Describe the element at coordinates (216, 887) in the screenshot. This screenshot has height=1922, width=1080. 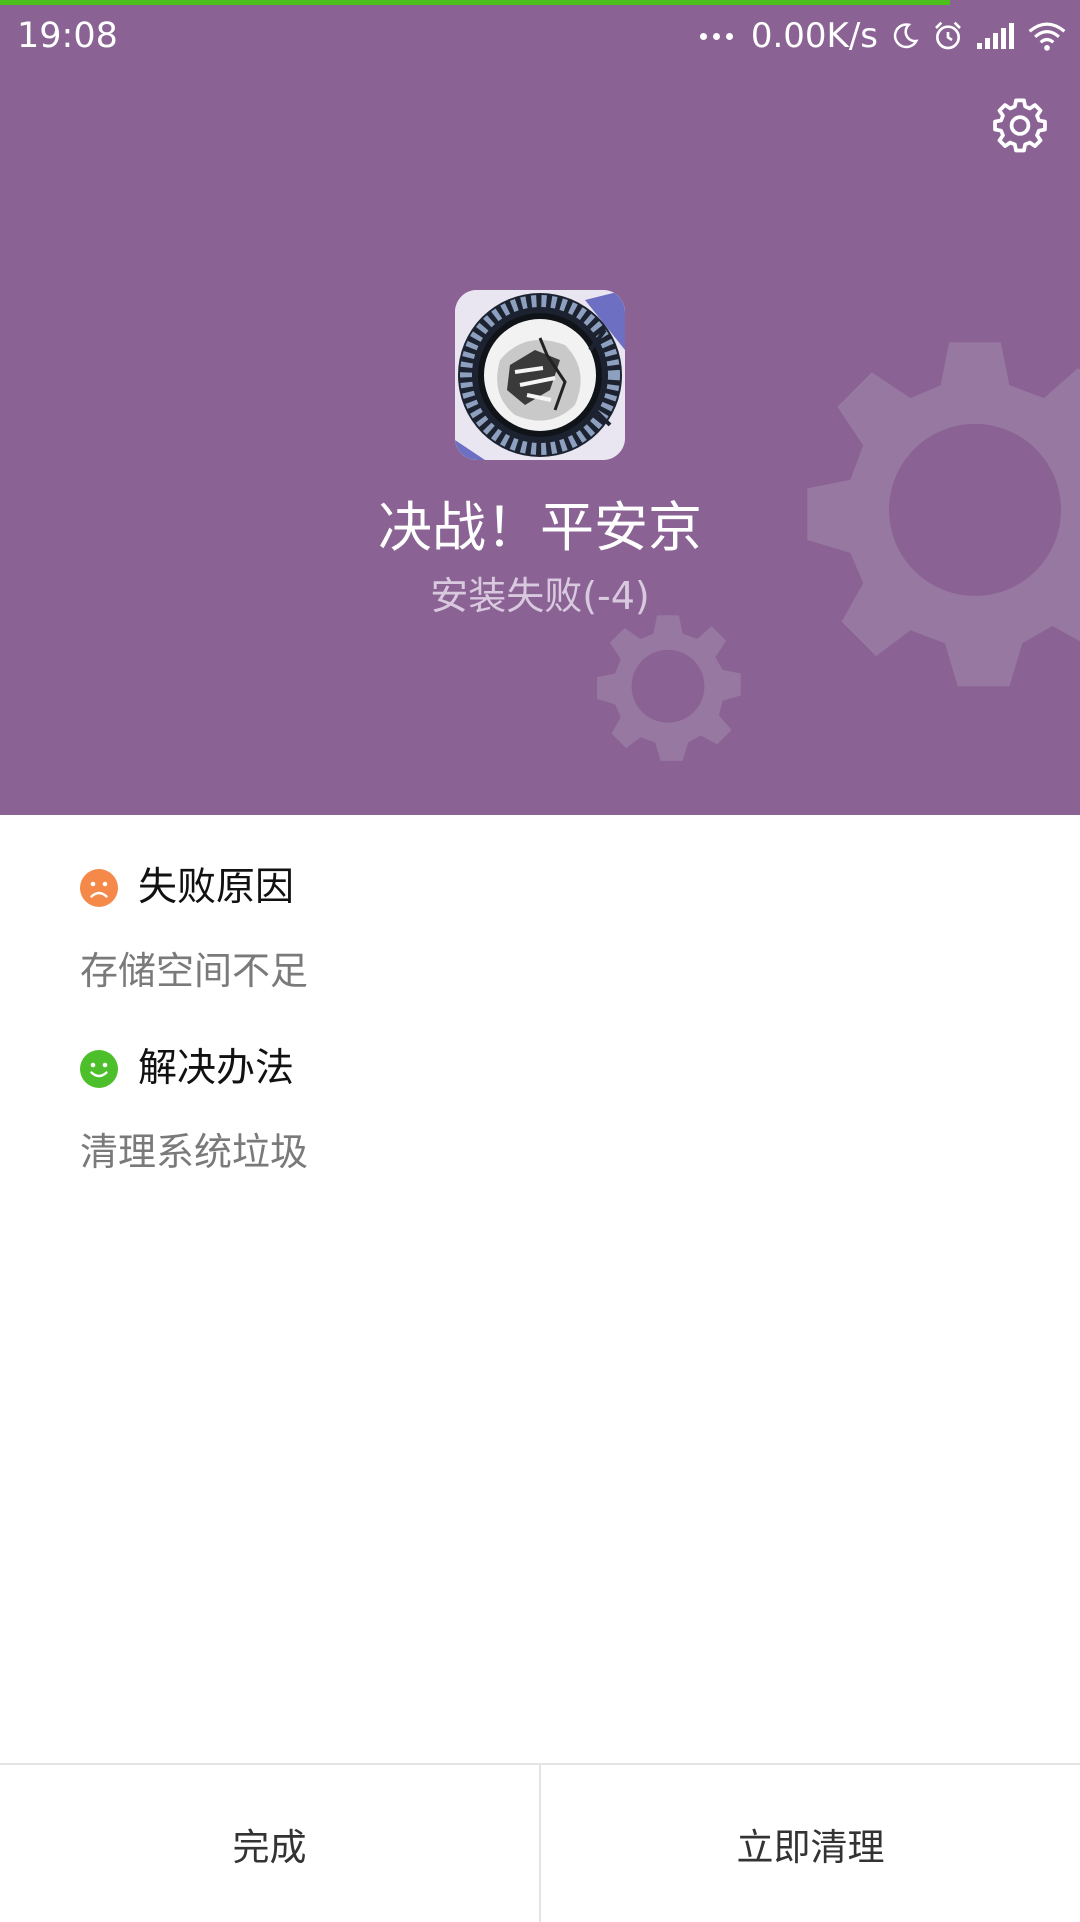
I see `failure-reason-title: 失败原因` at that location.